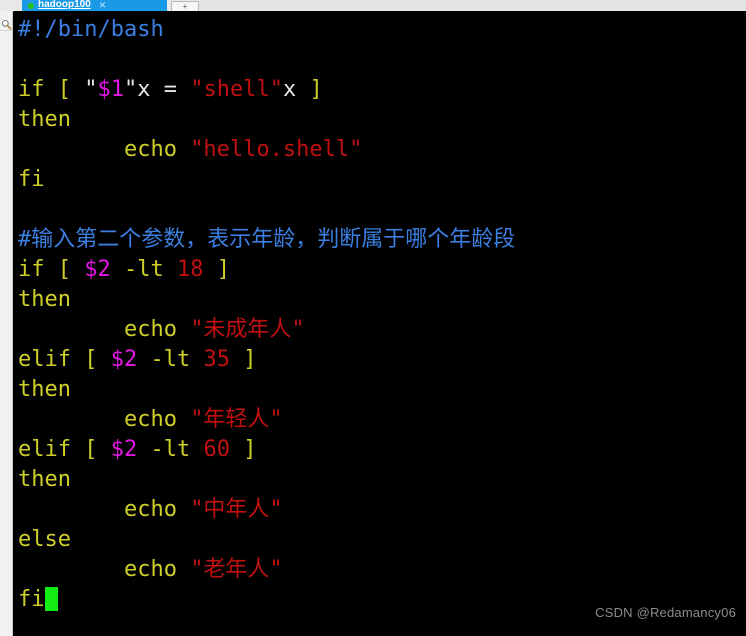 This screenshot has width=746, height=636. Describe the element at coordinates (665, 612) in the screenshot. I see `watermark-text: CSDN @Redamancy06` at that location.